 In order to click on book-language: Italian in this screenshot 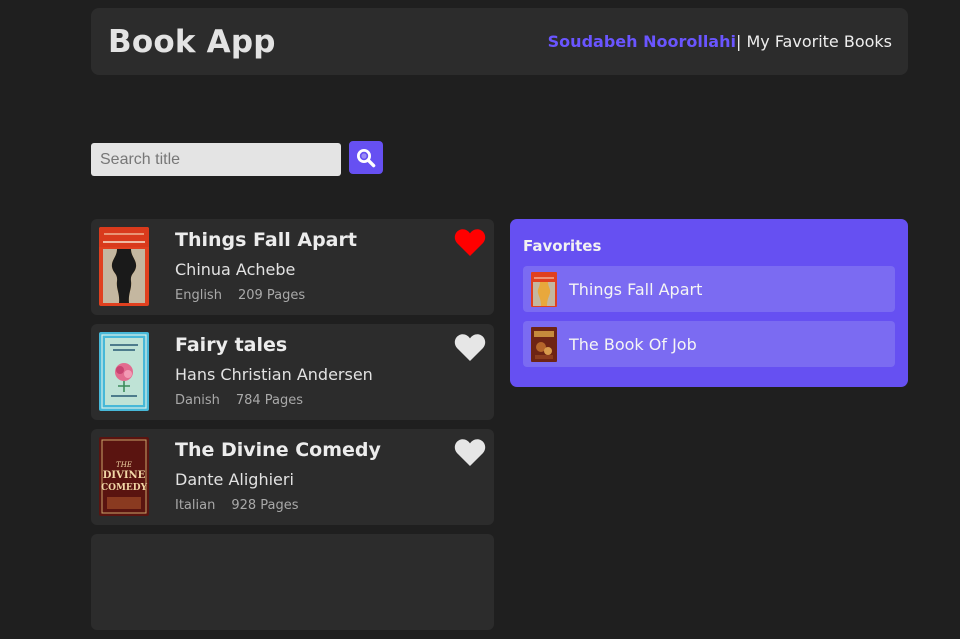, I will do `click(195, 505)`.